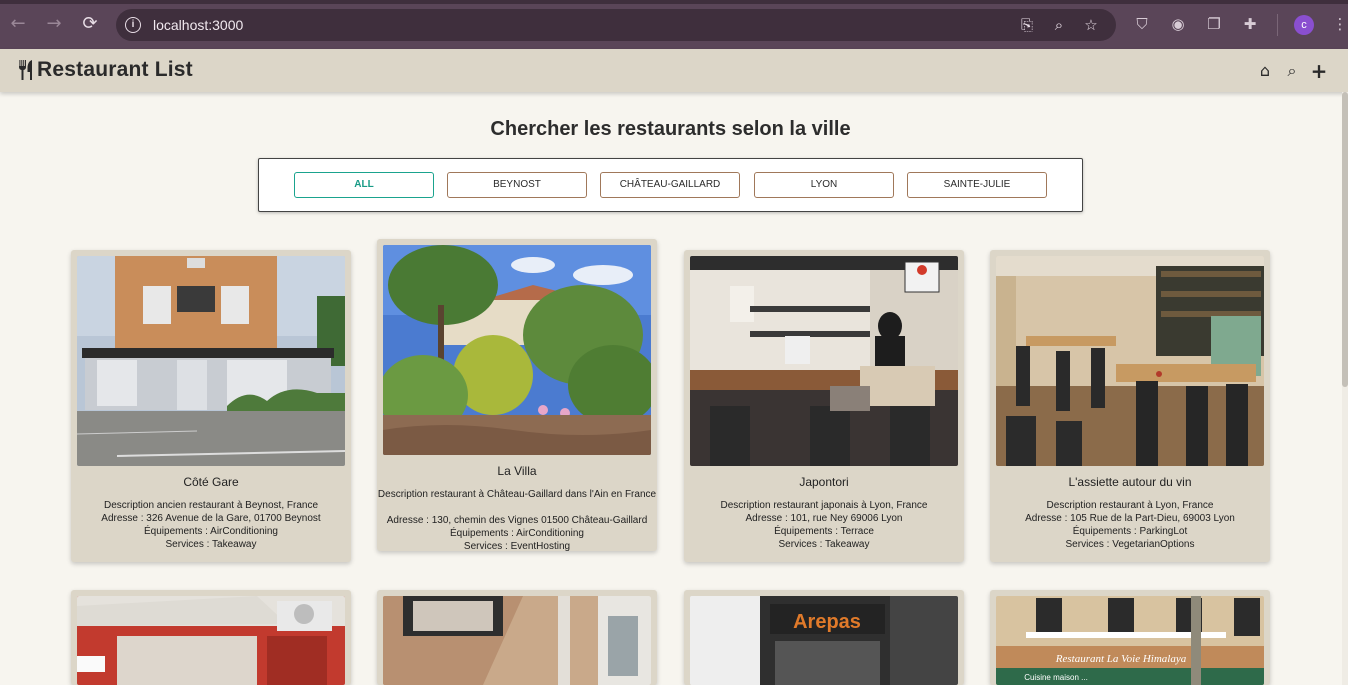 The width and height of the screenshot is (1348, 685). Describe the element at coordinates (517, 471) in the screenshot. I see `restaurant-name: La Villa` at that location.